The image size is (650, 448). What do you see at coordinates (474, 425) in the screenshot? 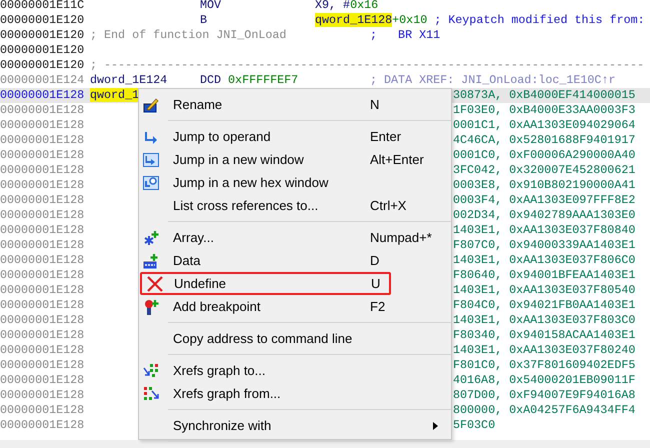
I see `data-text: 5F03C0` at bounding box center [474, 425].